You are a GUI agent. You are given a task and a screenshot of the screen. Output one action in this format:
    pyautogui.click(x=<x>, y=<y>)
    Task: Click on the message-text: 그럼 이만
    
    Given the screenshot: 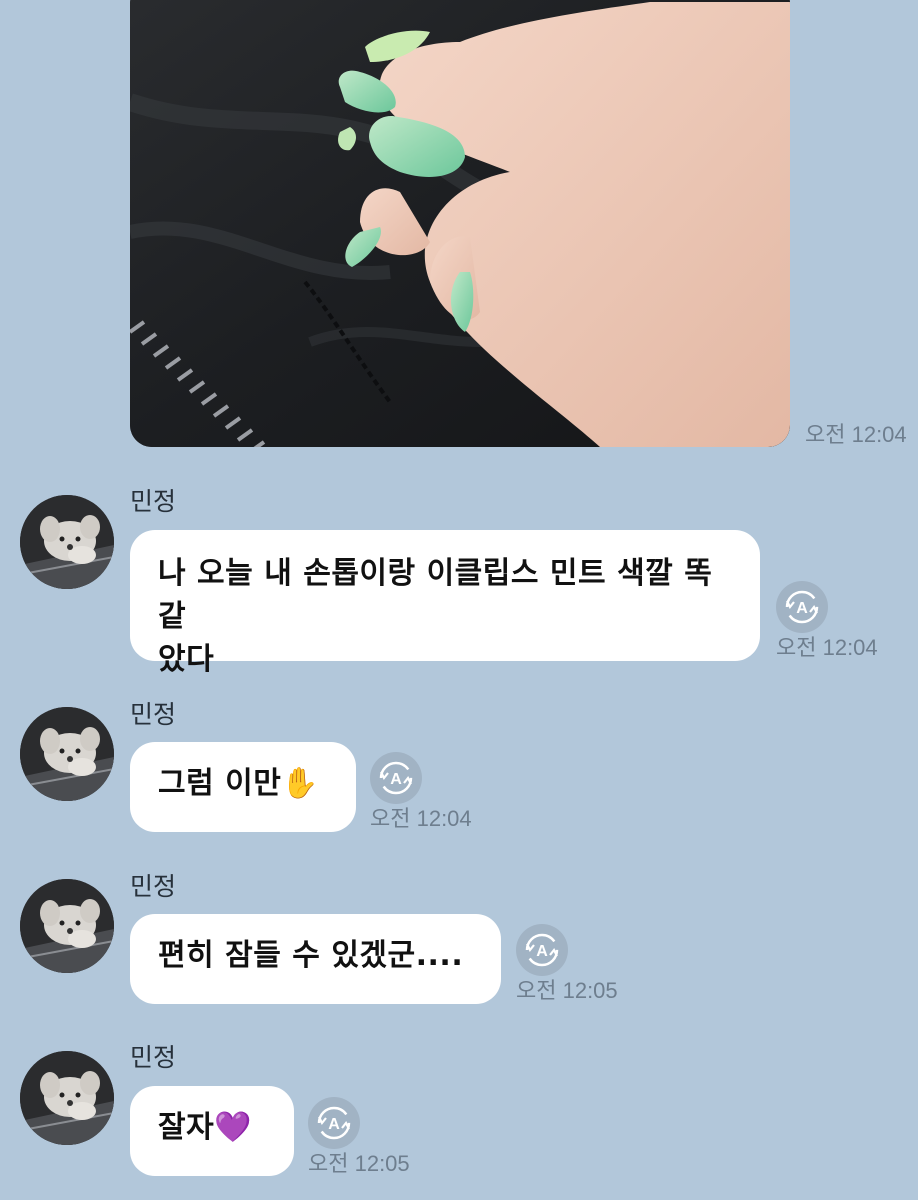 What is the action you would take?
    pyautogui.click(x=220, y=783)
    